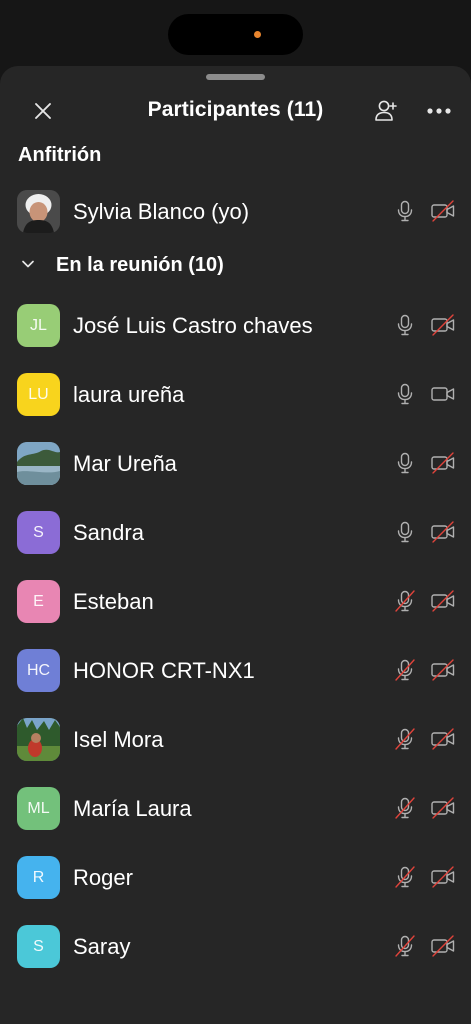 Image resolution: width=471 pixels, height=1024 pixels. Describe the element at coordinates (118, 739) in the screenshot. I see `participant-name: Isel Mora` at that location.